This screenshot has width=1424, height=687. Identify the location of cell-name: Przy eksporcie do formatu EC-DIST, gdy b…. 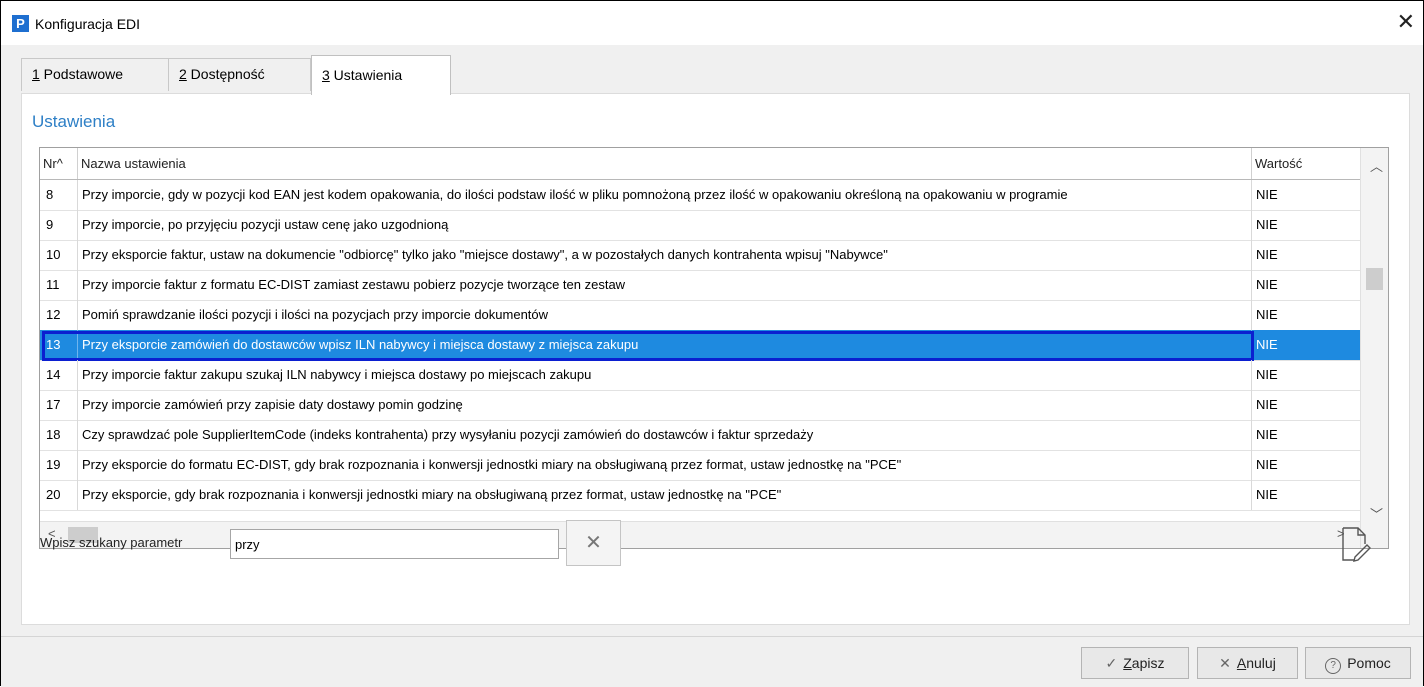
(665, 465).